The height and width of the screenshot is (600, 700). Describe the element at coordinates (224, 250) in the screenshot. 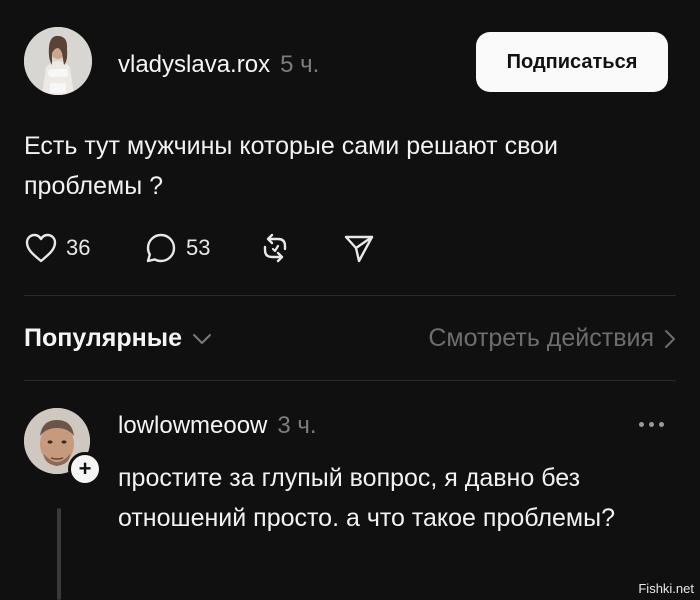

I see `post-actions: 36 53` at that location.